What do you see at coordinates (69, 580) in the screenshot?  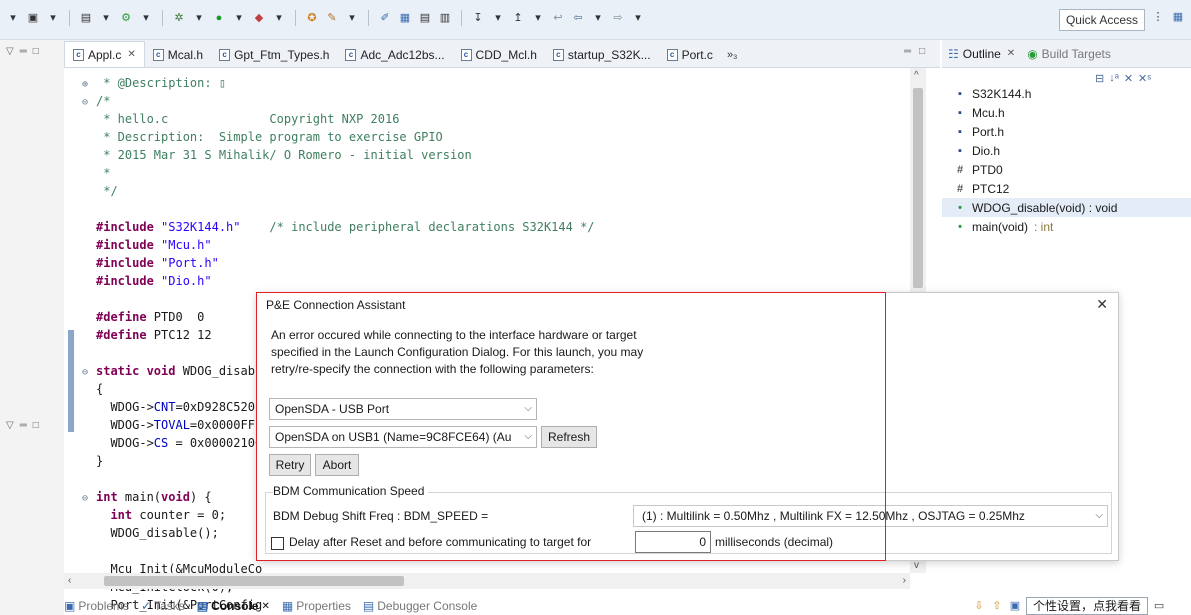 I see `scroll-left-icon: ‹` at bounding box center [69, 580].